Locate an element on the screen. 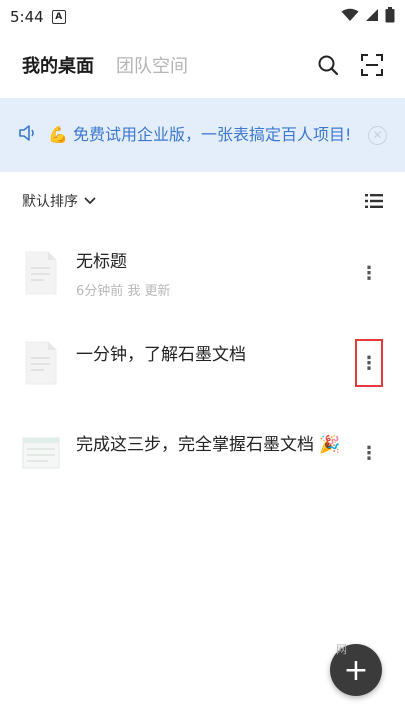 Image resolution: width=405 pixels, height=720 pixels. top-header: 我的桌面 团队空间 is located at coordinates (202, 65).